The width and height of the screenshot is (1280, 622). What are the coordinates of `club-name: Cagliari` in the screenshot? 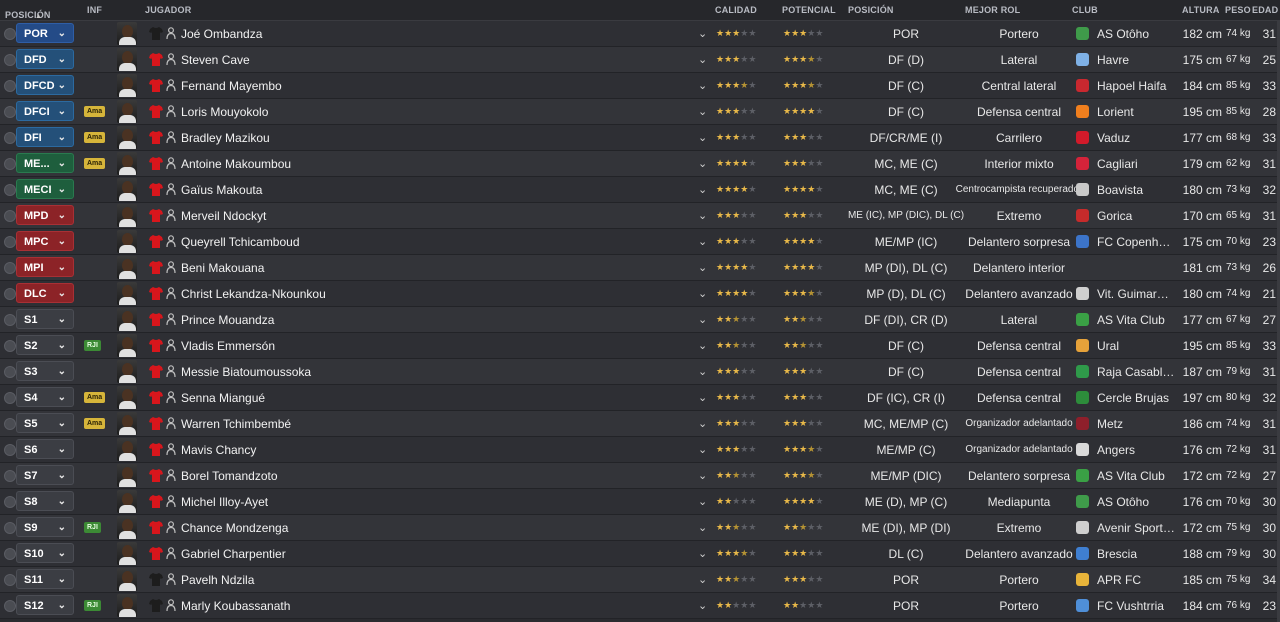 It's located at (1136, 164).